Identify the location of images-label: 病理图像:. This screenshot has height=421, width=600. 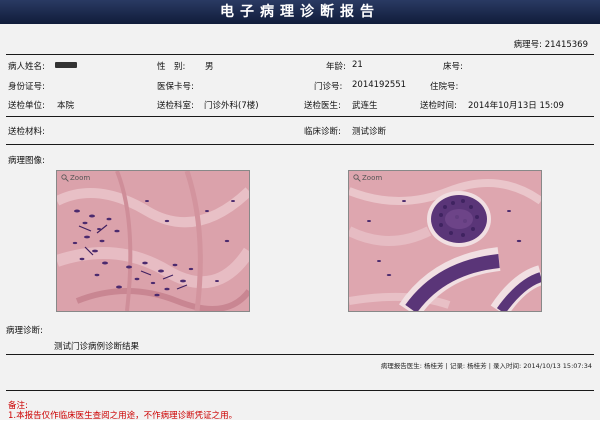
(26, 161).